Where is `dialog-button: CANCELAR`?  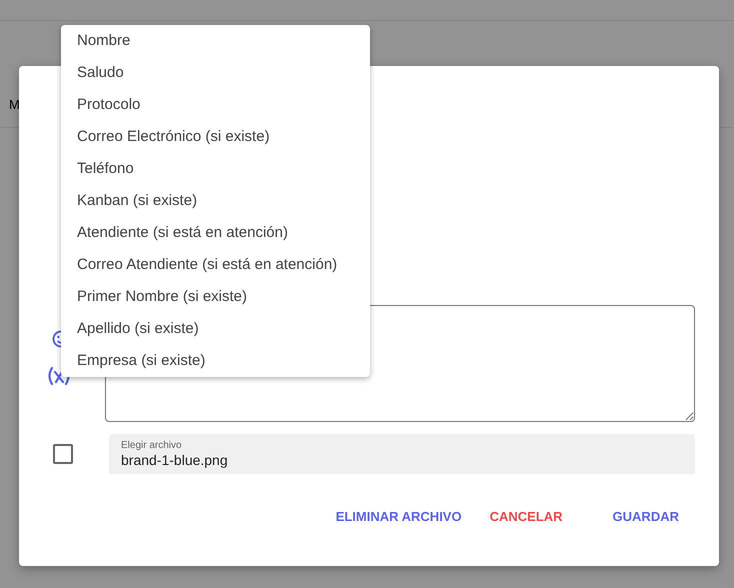 dialog-button: CANCELAR is located at coordinates (526, 516).